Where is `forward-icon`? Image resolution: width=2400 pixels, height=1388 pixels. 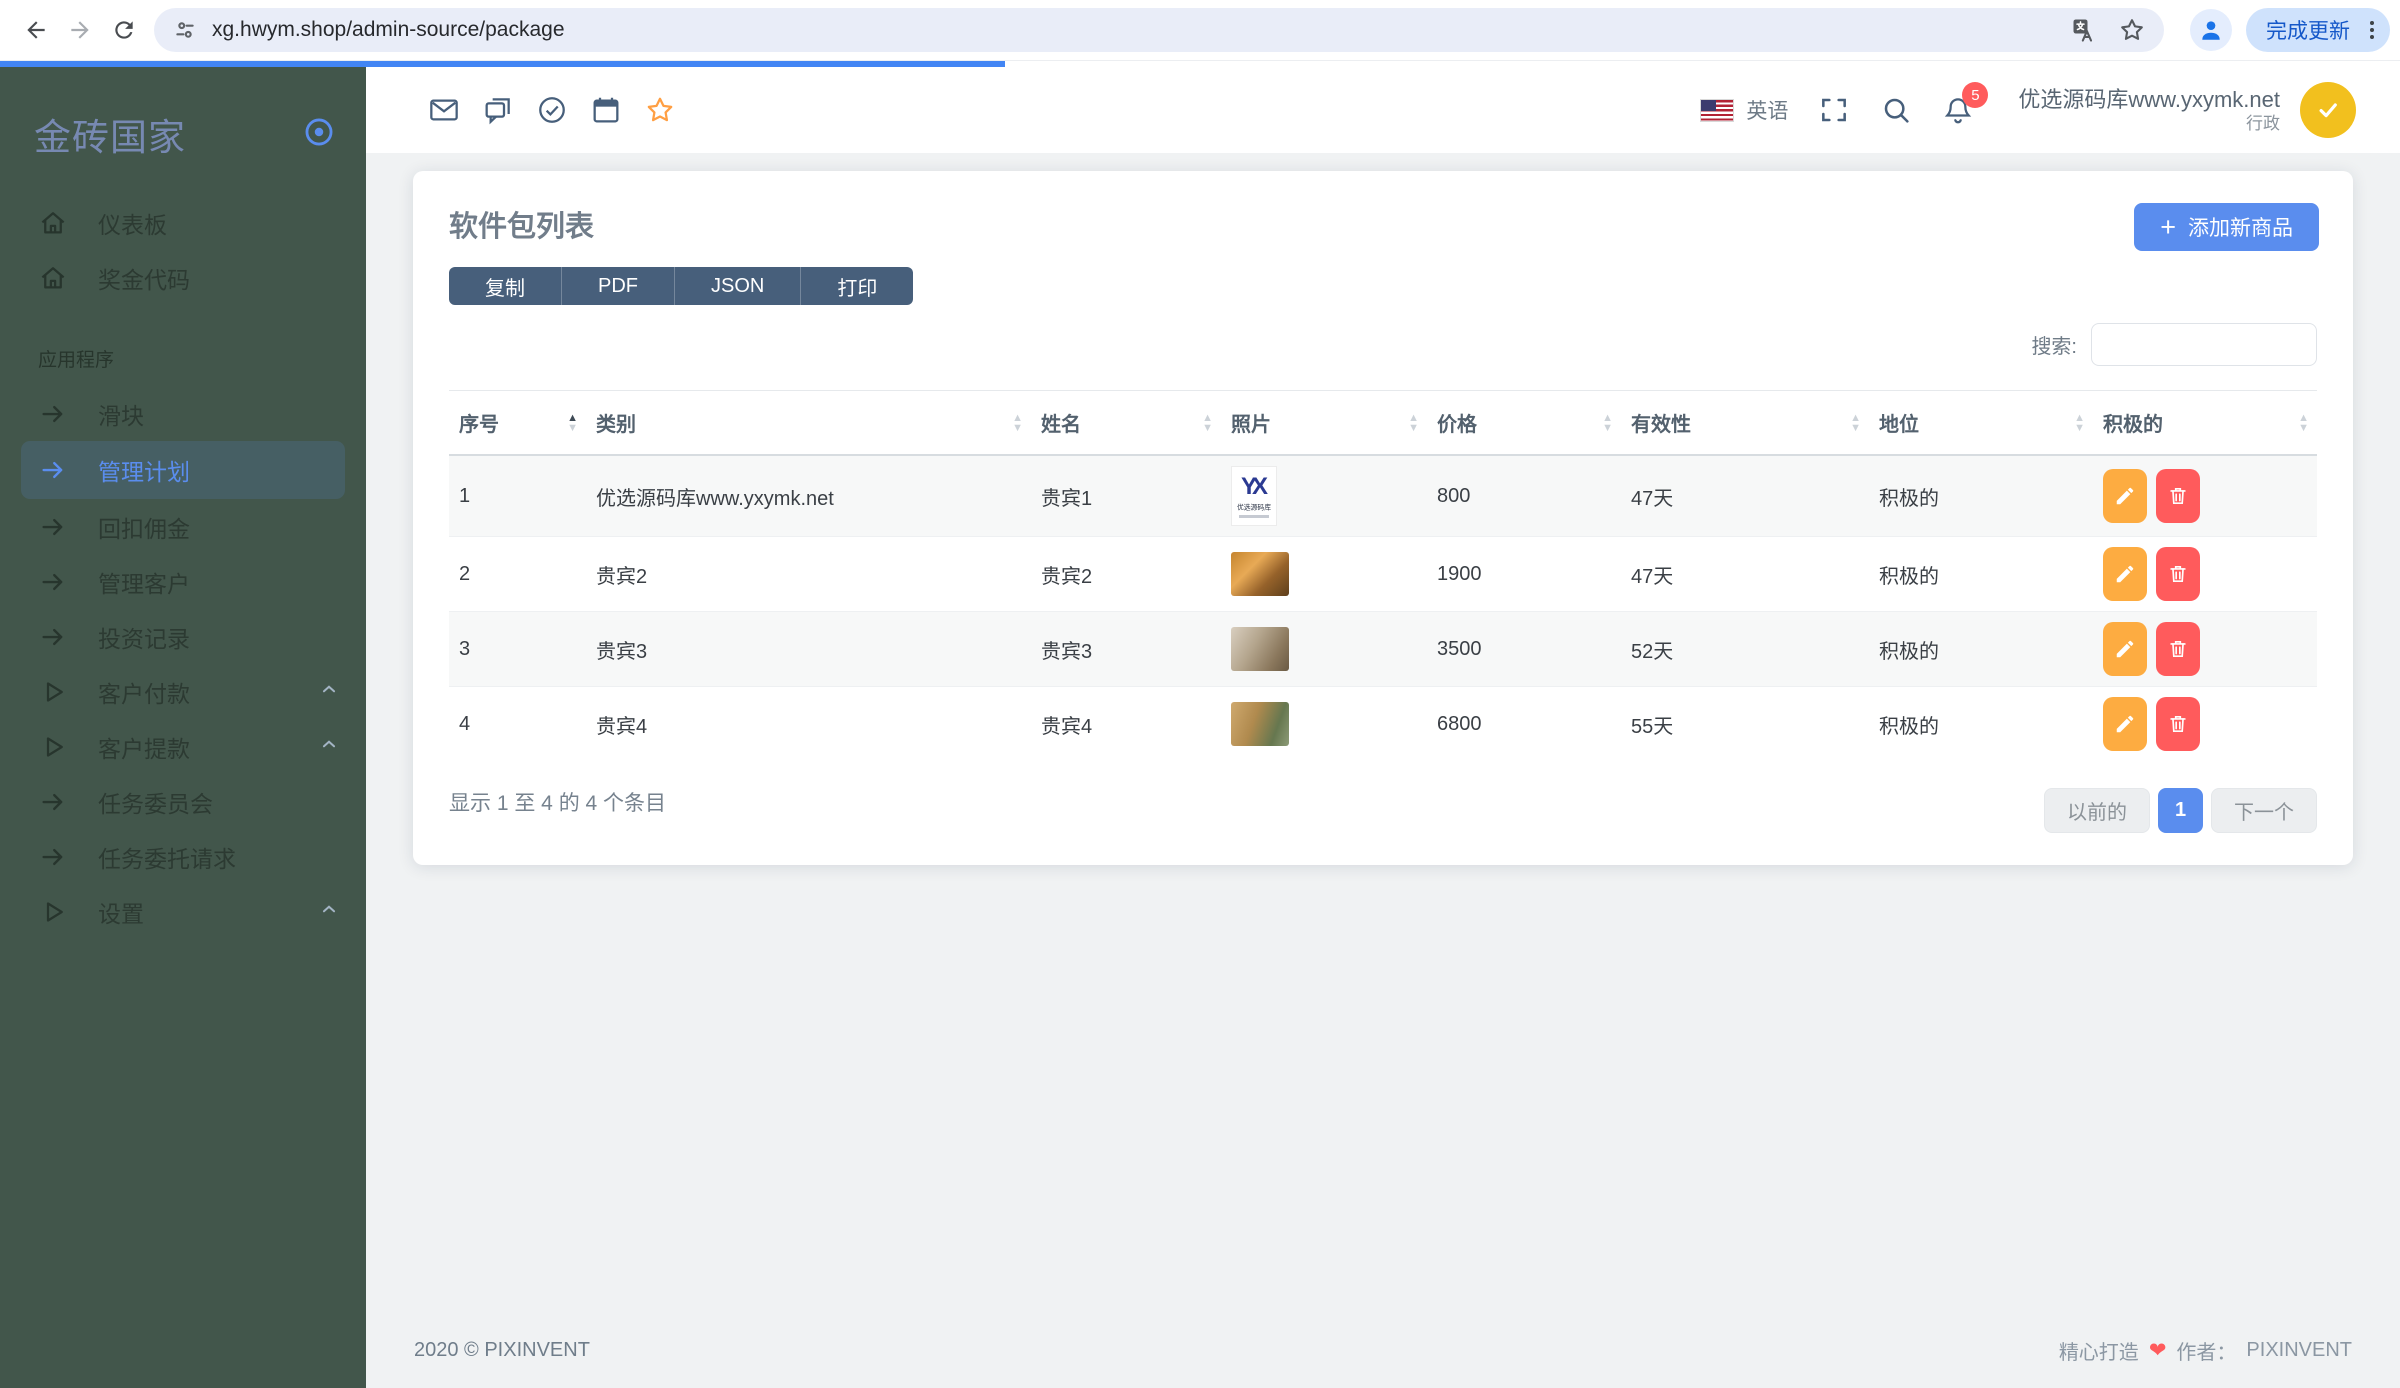
forward-icon is located at coordinates (80, 30).